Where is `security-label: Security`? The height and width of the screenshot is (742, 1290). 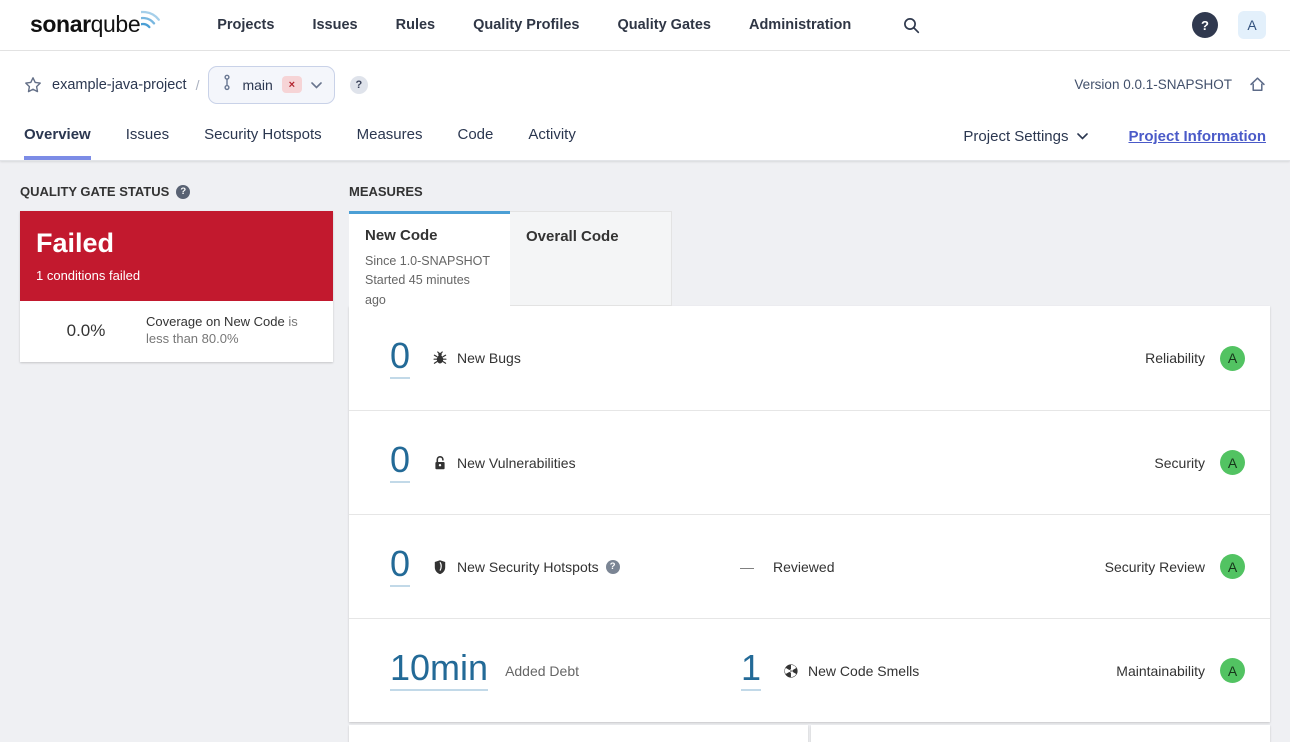 security-label: Security is located at coordinates (1179, 462).